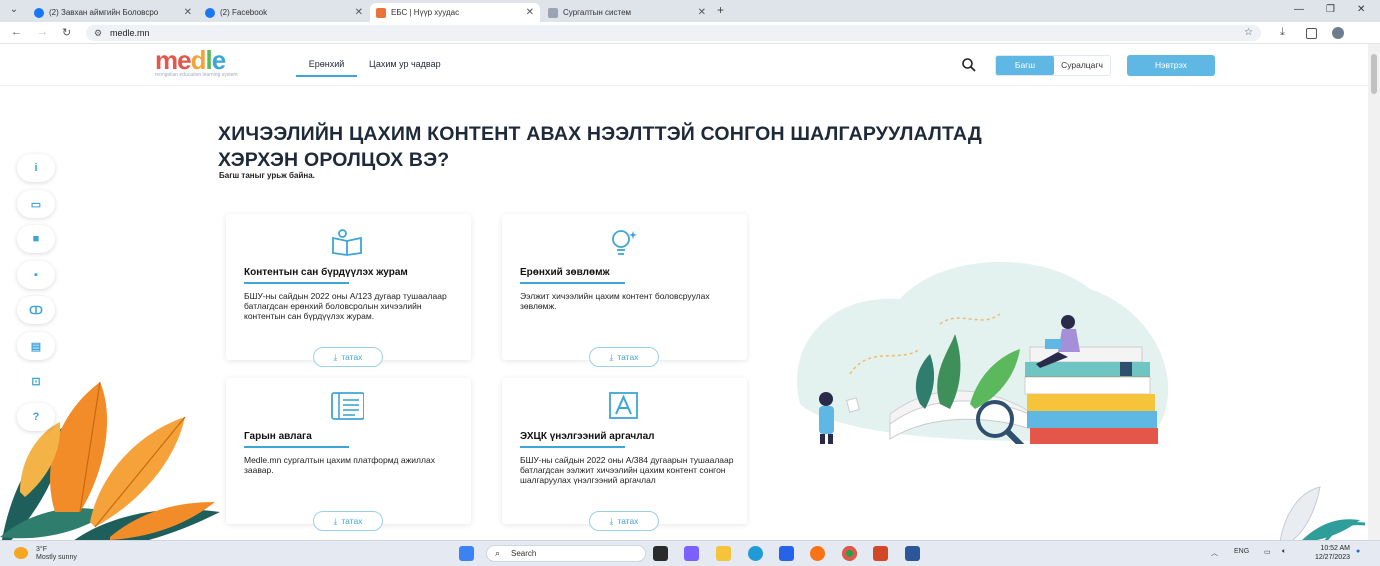  I want to click on profile-avatar, so click(1338, 33).